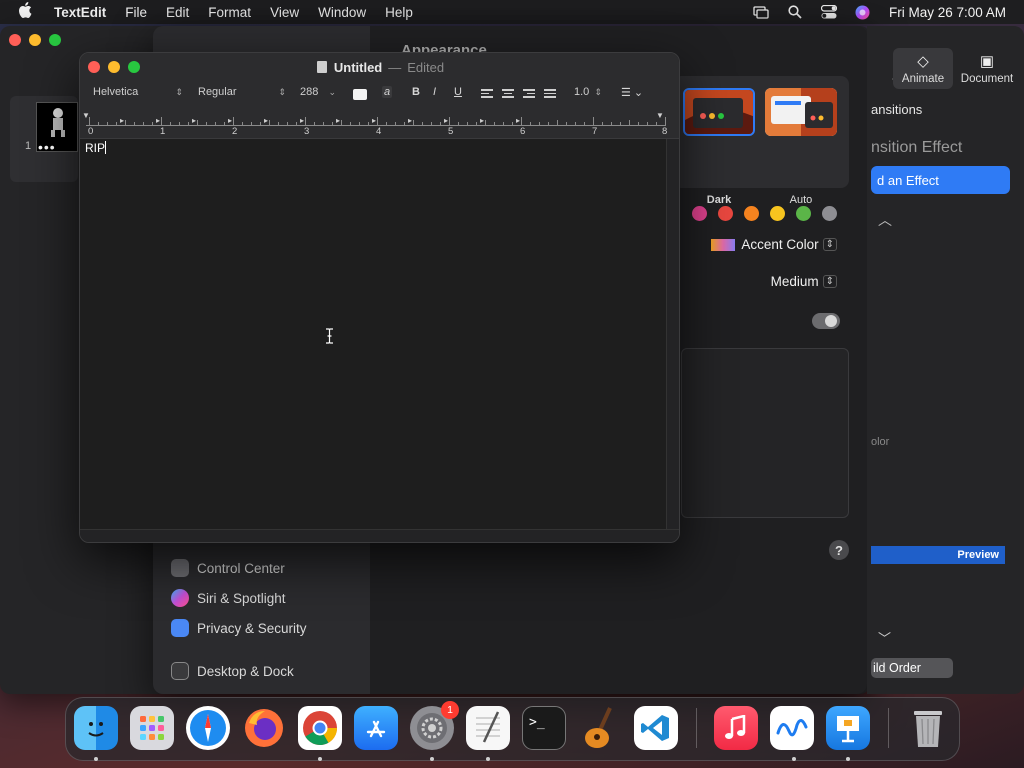  What do you see at coordinates (582, 92) in the screenshot?
I see `line-spacing-value: 1.0` at bounding box center [582, 92].